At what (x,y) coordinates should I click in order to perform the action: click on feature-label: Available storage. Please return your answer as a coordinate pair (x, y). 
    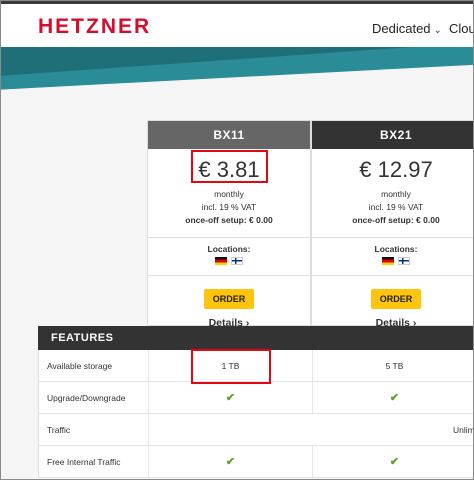
    Looking at the image, I should click on (80, 366).